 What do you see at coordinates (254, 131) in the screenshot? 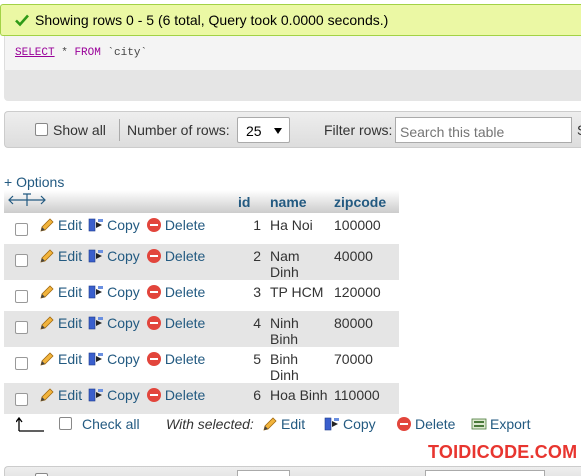
I see `rows-select-value: 25` at bounding box center [254, 131].